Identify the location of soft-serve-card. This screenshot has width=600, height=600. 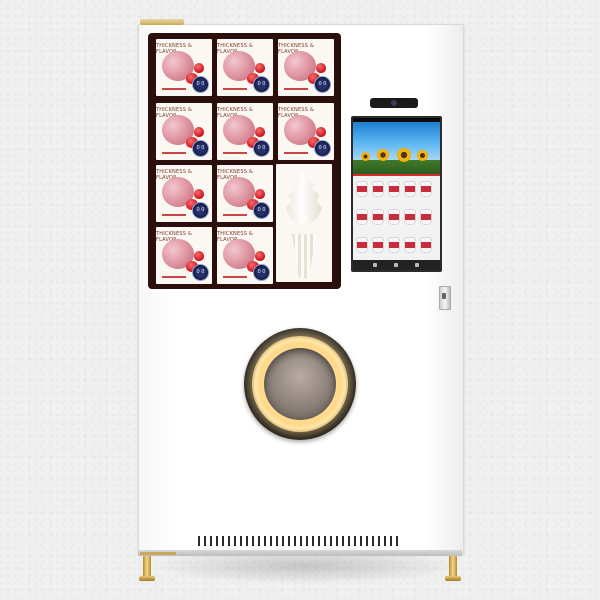
(304, 223).